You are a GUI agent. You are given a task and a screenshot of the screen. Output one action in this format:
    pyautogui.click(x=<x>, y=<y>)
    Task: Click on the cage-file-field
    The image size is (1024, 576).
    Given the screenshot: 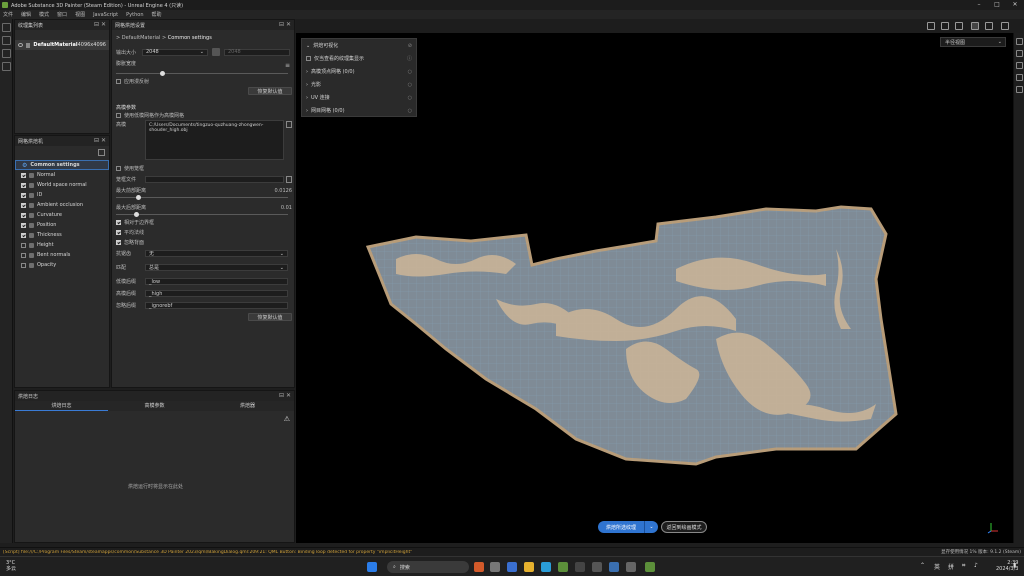 What is the action you would take?
    pyautogui.click(x=214, y=179)
    